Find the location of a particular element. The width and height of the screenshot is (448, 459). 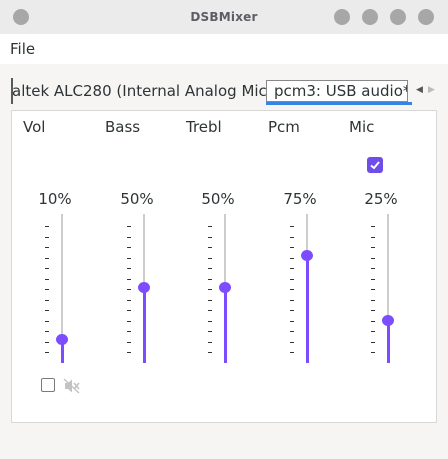

channel-label-trebl: Trebl is located at coordinates (204, 127).